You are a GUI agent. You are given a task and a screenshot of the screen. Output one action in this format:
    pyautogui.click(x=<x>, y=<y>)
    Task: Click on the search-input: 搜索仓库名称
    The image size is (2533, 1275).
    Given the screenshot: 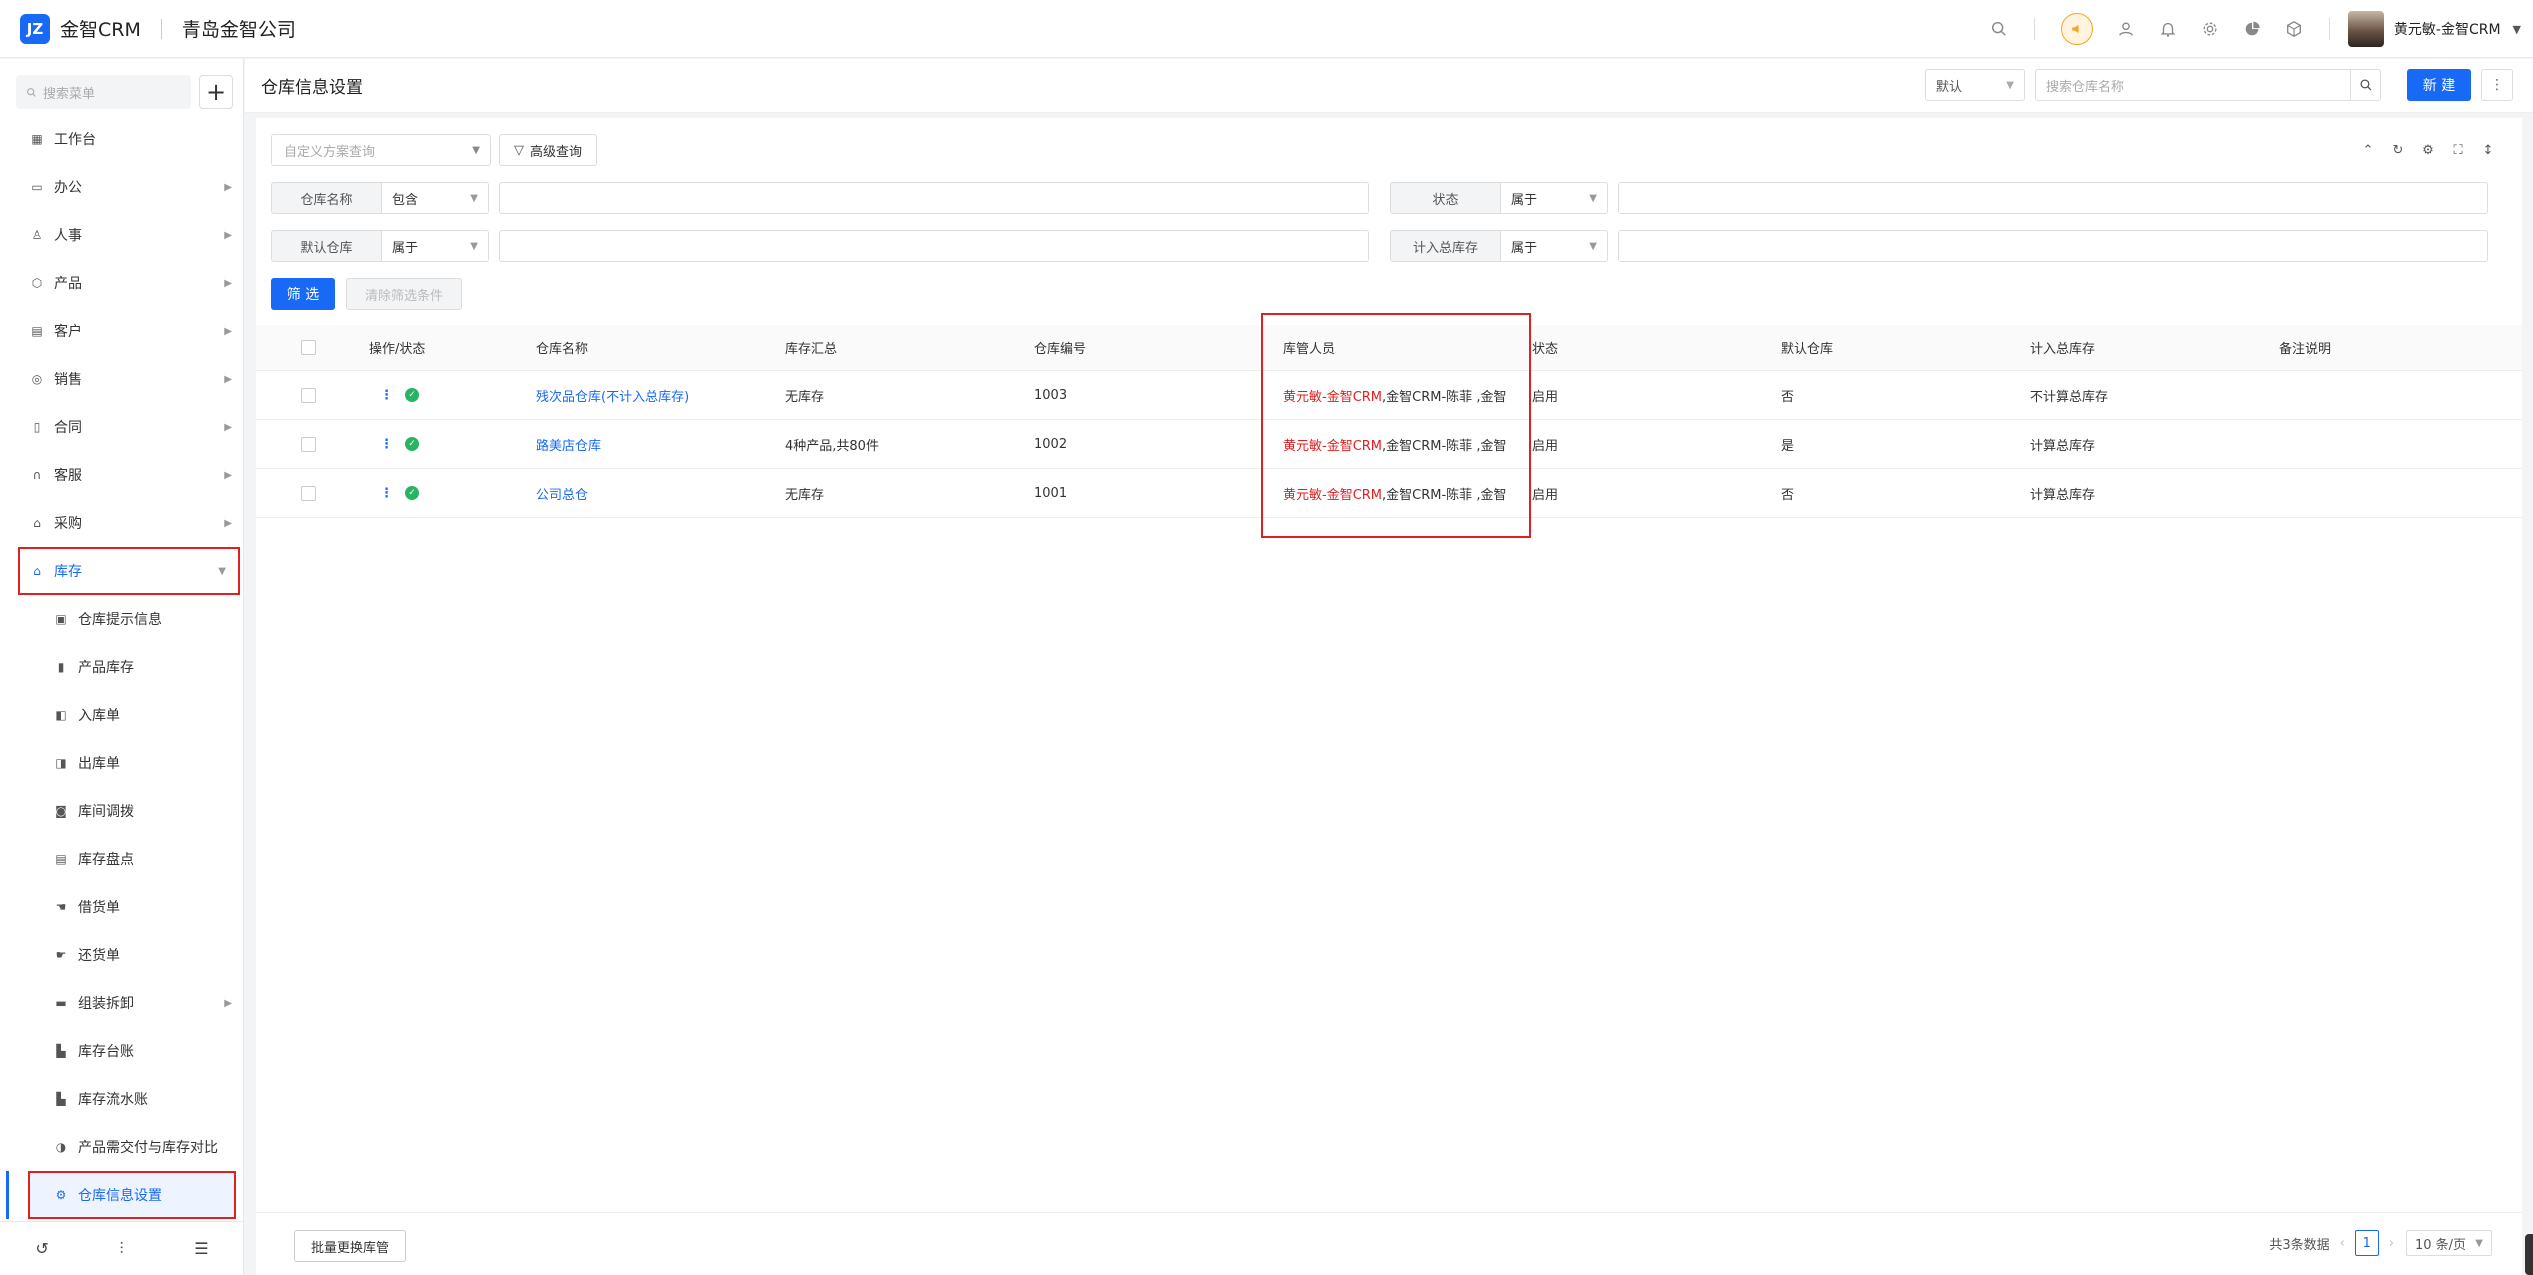 What is the action you would take?
    pyautogui.click(x=2193, y=85)
    